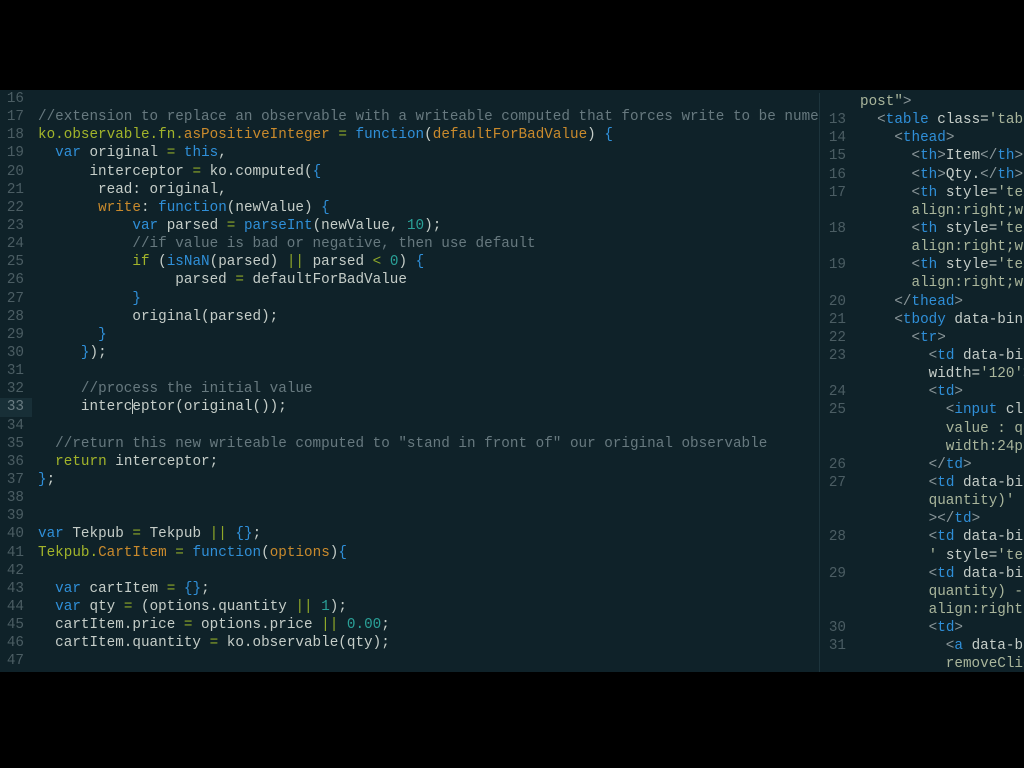  I want to click on code-line: 21 read: original,, so click(409, 190).